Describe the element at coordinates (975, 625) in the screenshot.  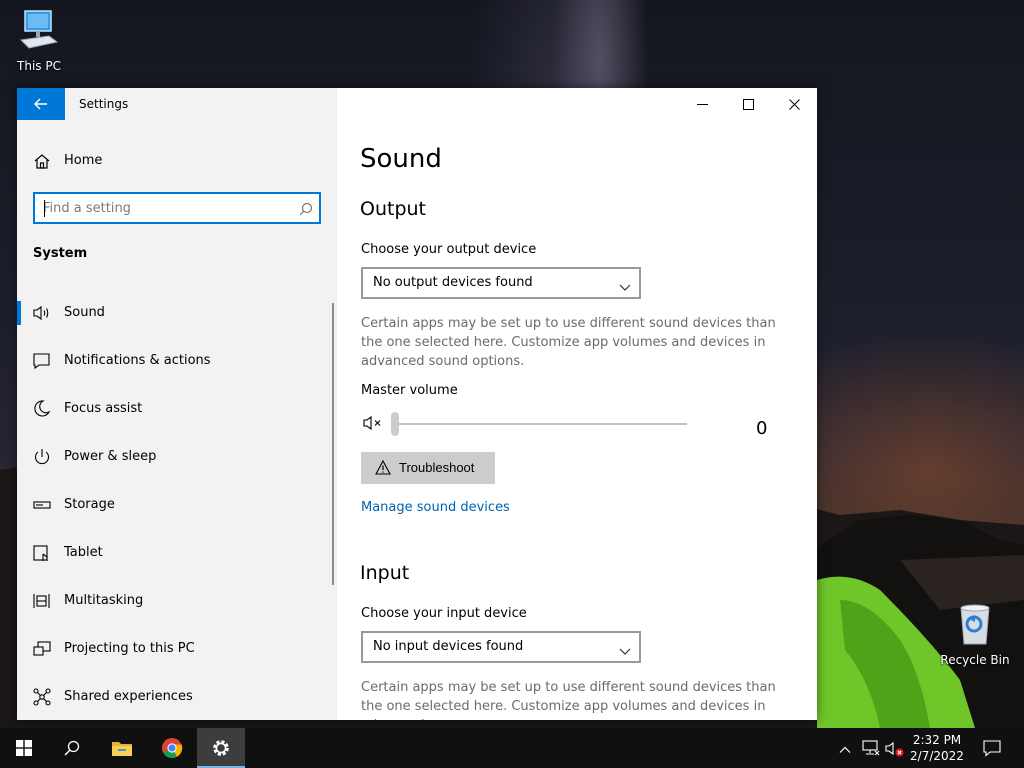
I see `recycle-bin-icon` at that location.